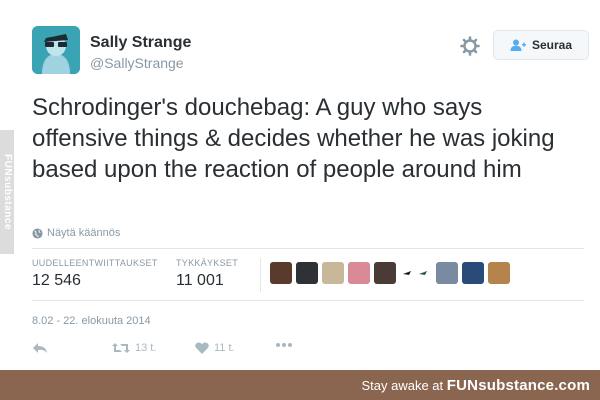  I want to click on heart-icon, so click(202, 348).